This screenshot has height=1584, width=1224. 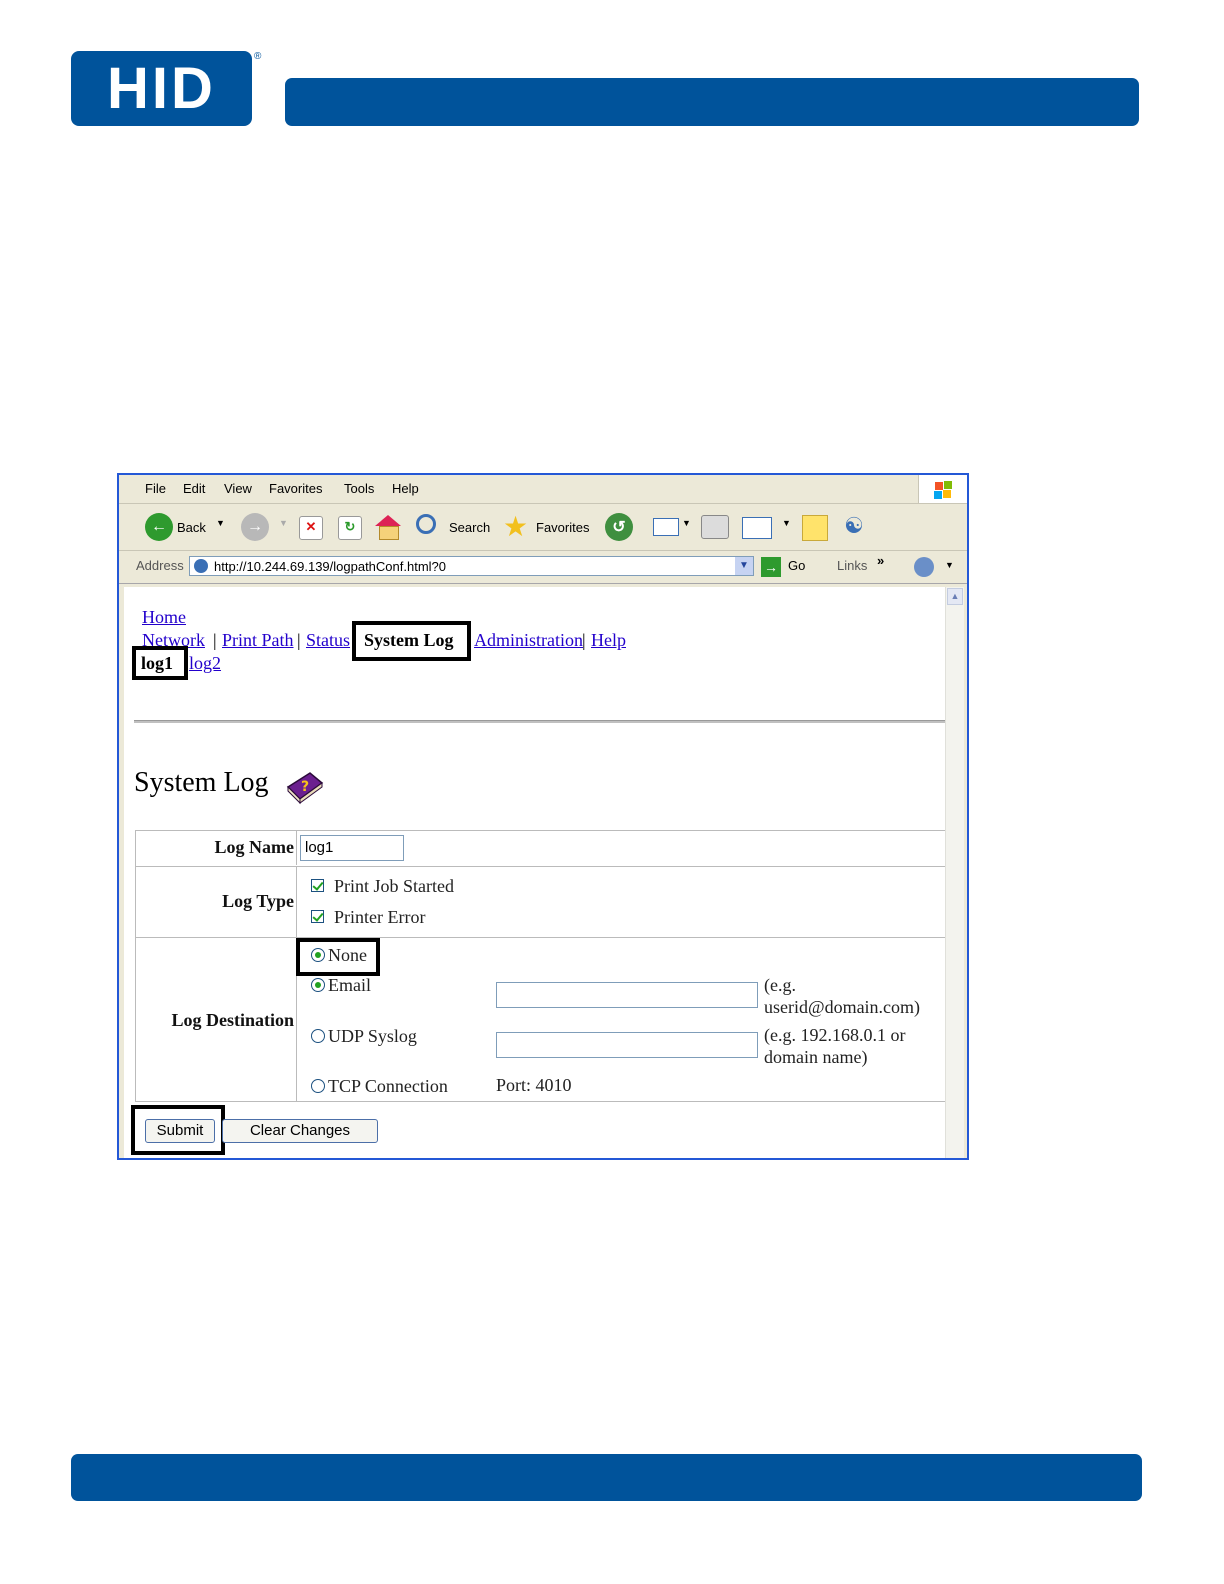 I want to click on header-banner, so click(x=712, y=102).